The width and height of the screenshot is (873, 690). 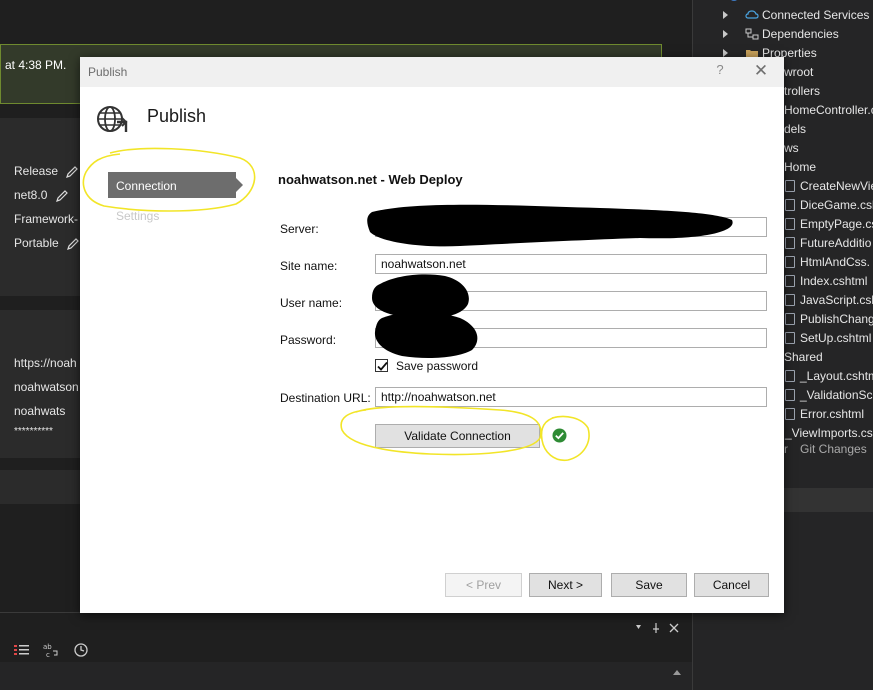 I want to click on tree-item-dependencies: Dependencies, so click(x=792, y=34).